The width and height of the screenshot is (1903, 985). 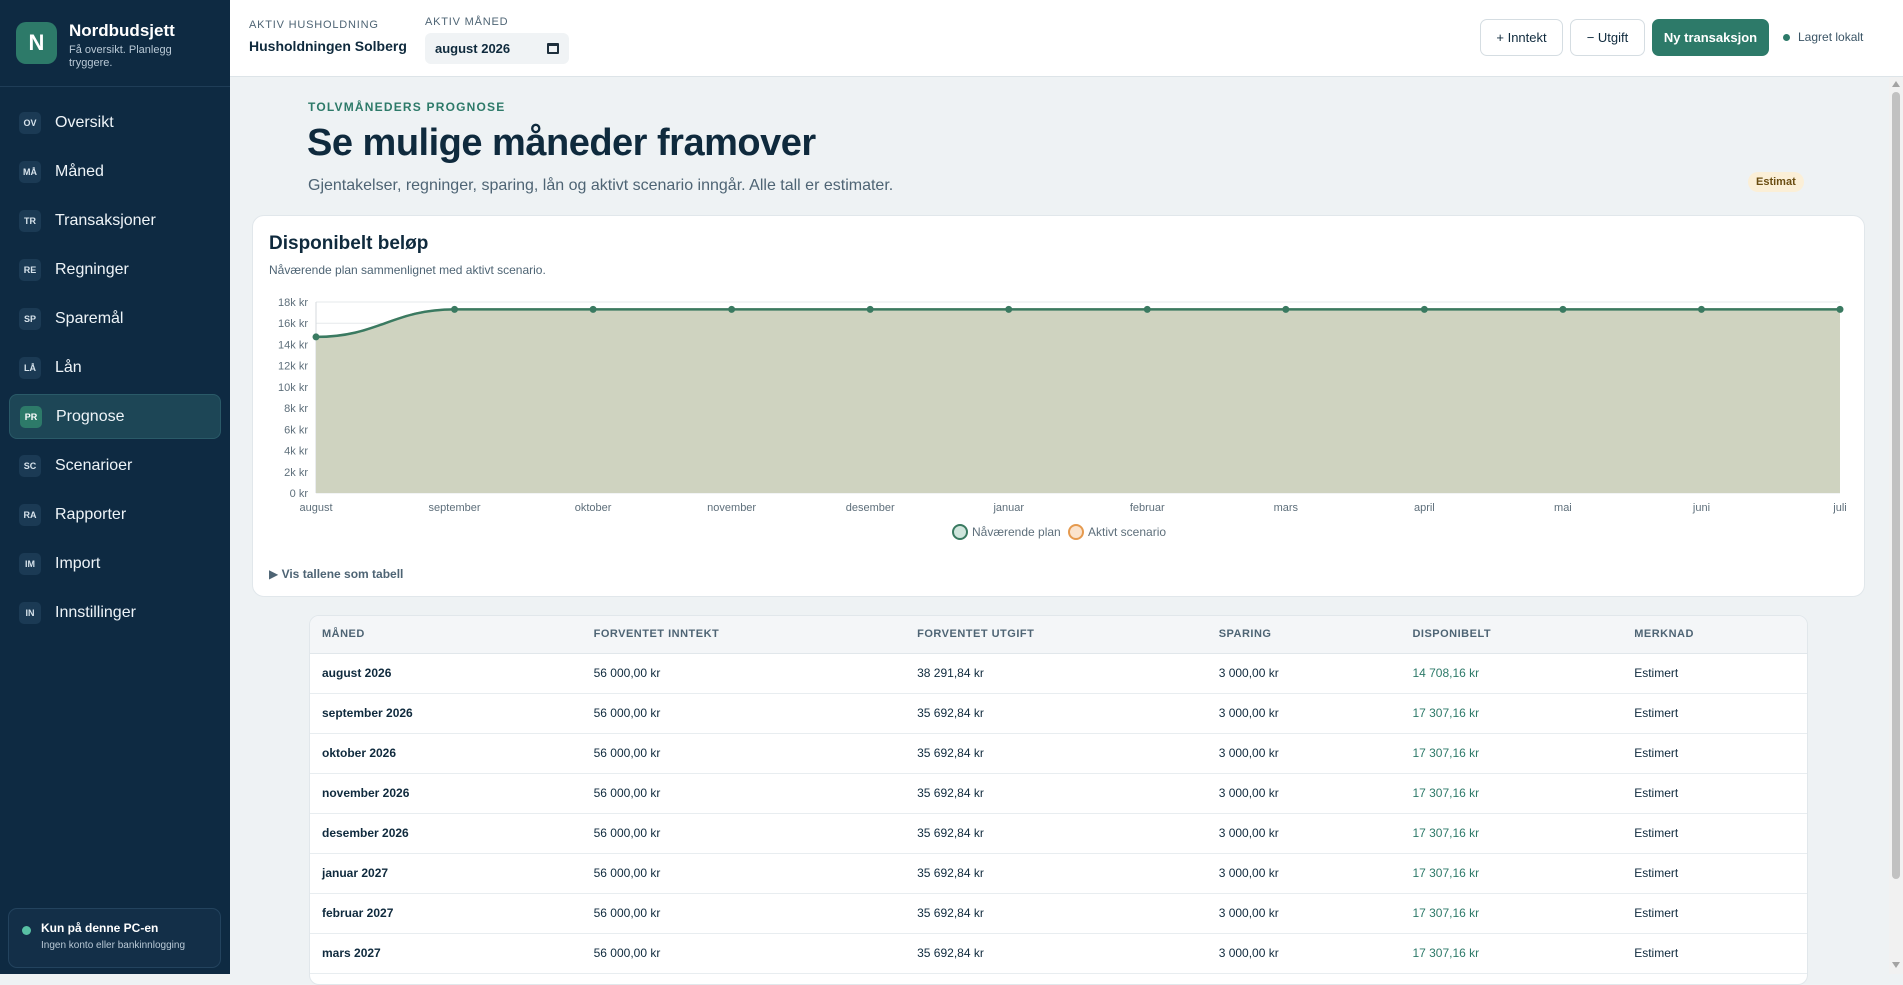 What do you see at coordinates (1896, 84) in the screenshot?
I see `scroll-up-icon` at bounding box center [1896, 84].